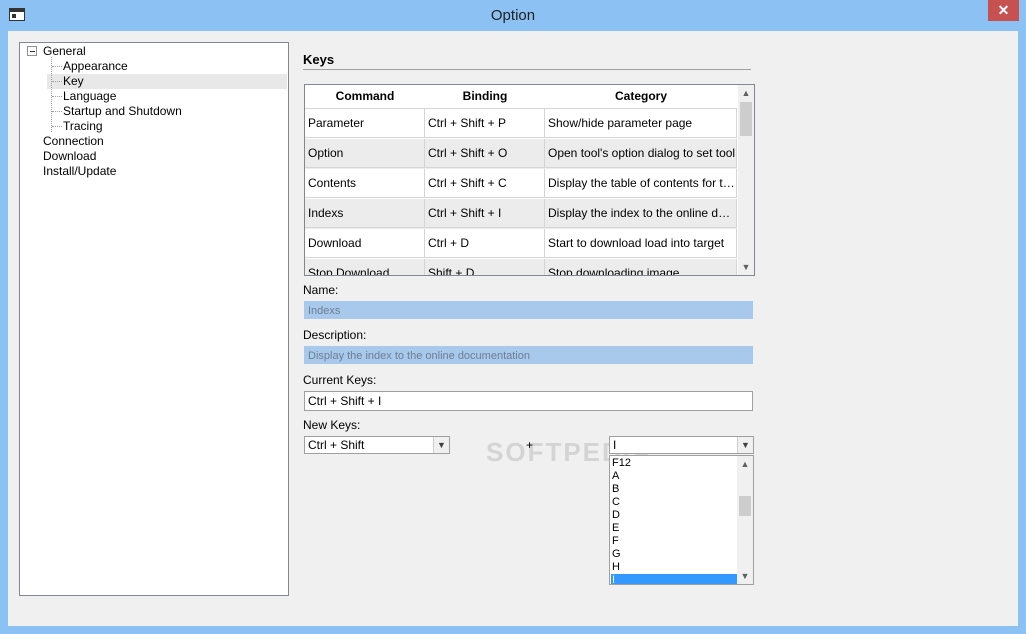 Image resolution: width=1026 pixels, height=634 pixels. What do you see at coordinates (377, 445) in the screenshot?
I see `modifier-select: Ctrl + Shift ▼` at bounding box center [377, 445].